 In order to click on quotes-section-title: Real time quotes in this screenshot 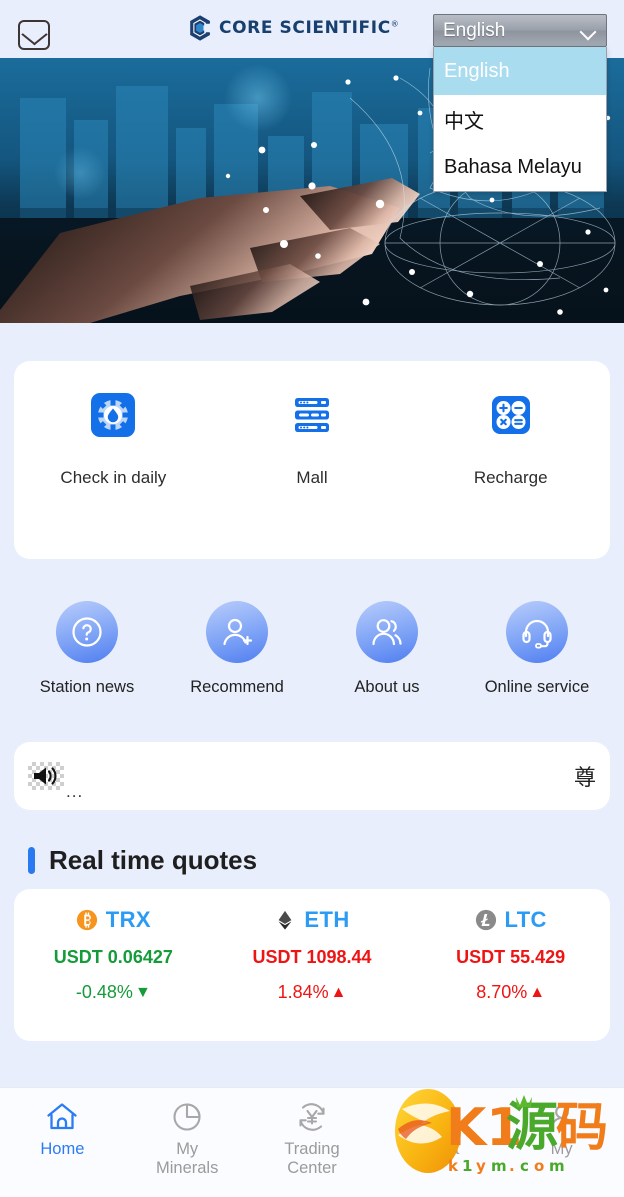, I will do `click(326, 860)`.